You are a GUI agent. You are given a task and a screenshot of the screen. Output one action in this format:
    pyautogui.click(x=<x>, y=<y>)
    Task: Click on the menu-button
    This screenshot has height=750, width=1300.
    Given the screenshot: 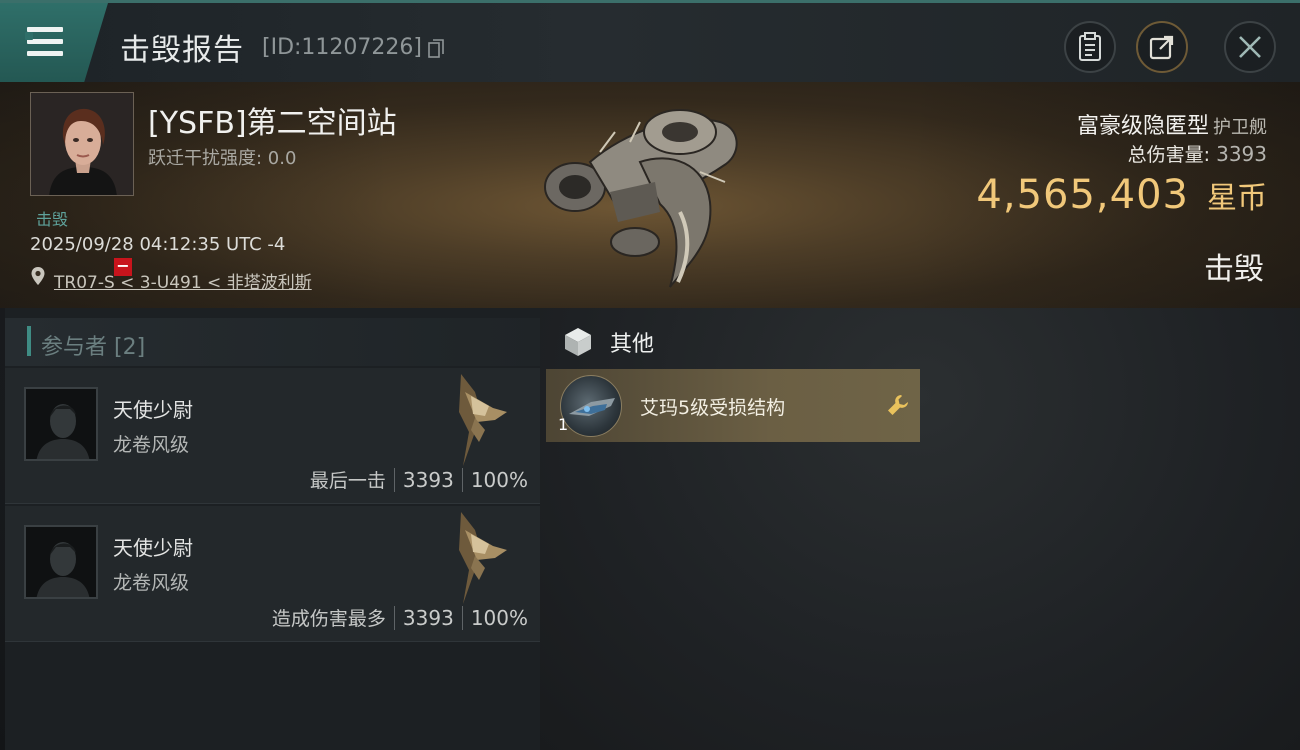 What is the action you would take?
    pyautogui.click(x=54, y=42)
    